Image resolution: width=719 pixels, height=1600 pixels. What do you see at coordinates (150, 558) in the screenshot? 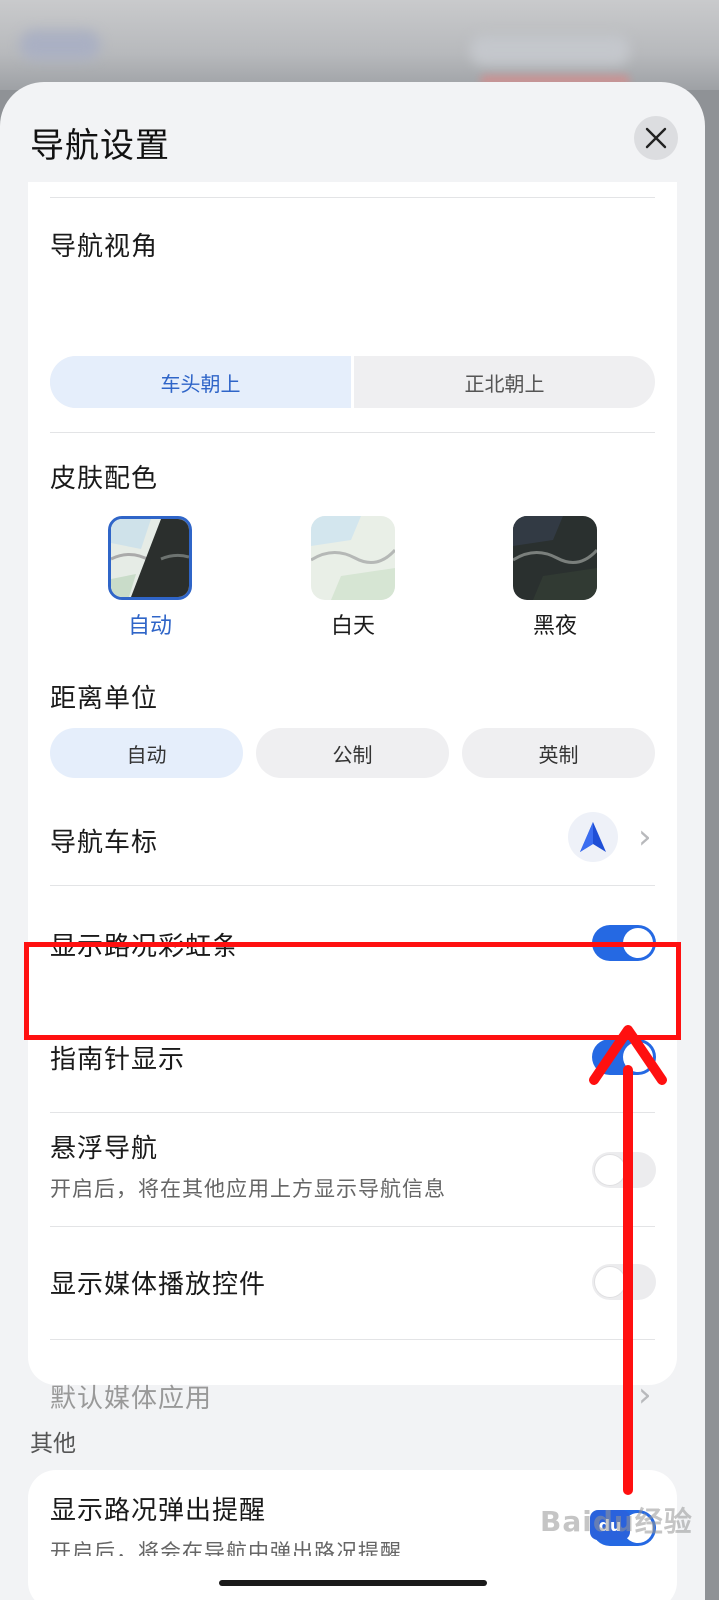
I see `skin-auto-thumbnail` at bounding box center [150, 558].